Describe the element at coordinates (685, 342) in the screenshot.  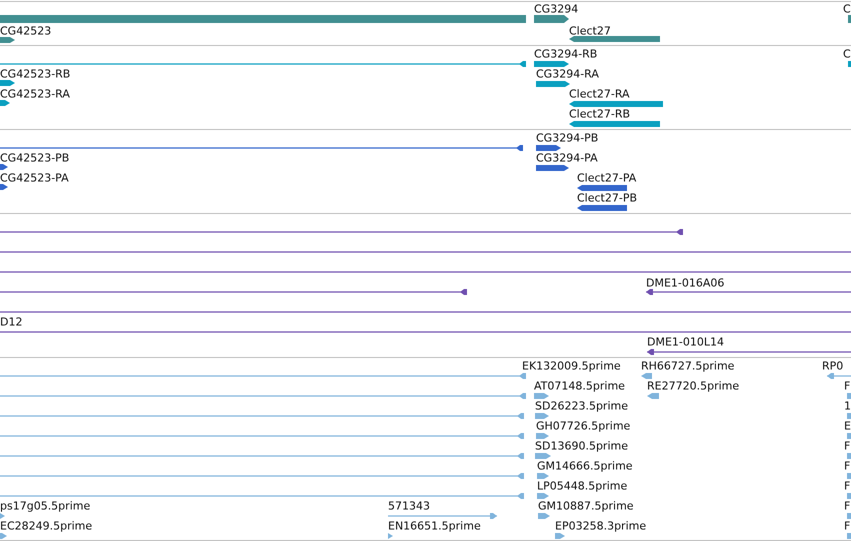
I see `feature-label: DME1-010L14` at that location.